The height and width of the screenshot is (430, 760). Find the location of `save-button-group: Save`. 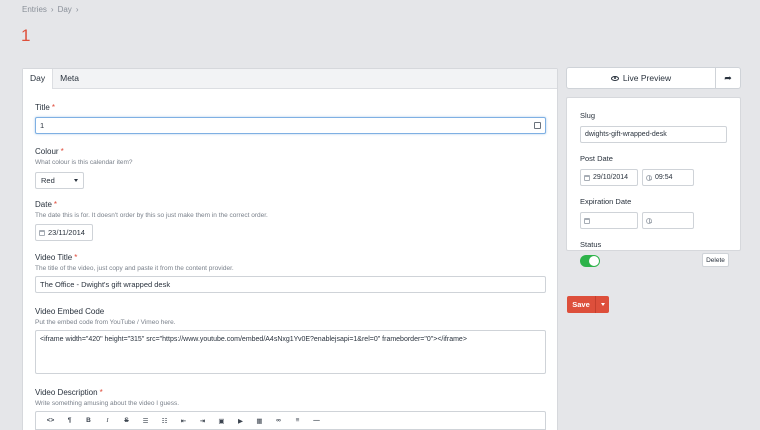

save-button-group: Save is located at coordinates (588, 304).